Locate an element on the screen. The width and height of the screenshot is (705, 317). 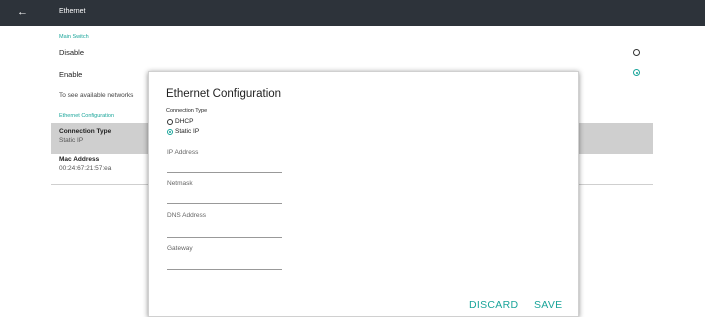
radio-enable is located at coordinates (636, 72).